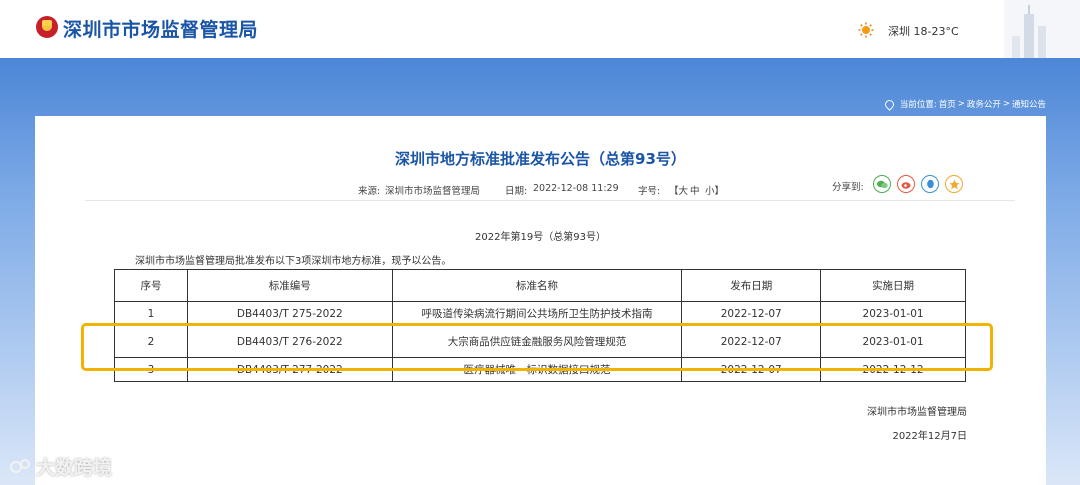 This screenshot has height=485, width=1080. What do you see at coordinates (537, 285) in the screenshot?
I see `col-header-name: 标准名称` at bounding box center [537, 285].